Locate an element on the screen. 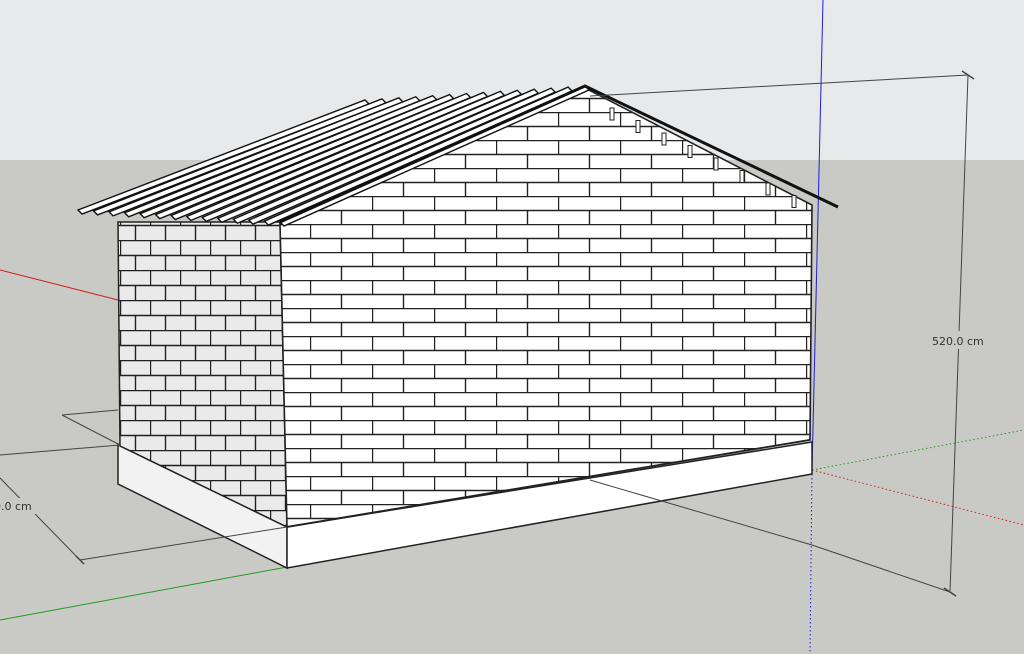 Image resolution: width=1024 pixels, height=654 pixels. depth-label: 0.0 cm is located at coordinates (16, 506).